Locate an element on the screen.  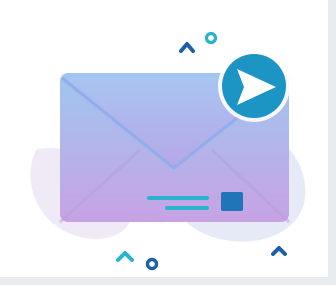
caret-up-icon-bottom-right is located at coordinates (279, 251).